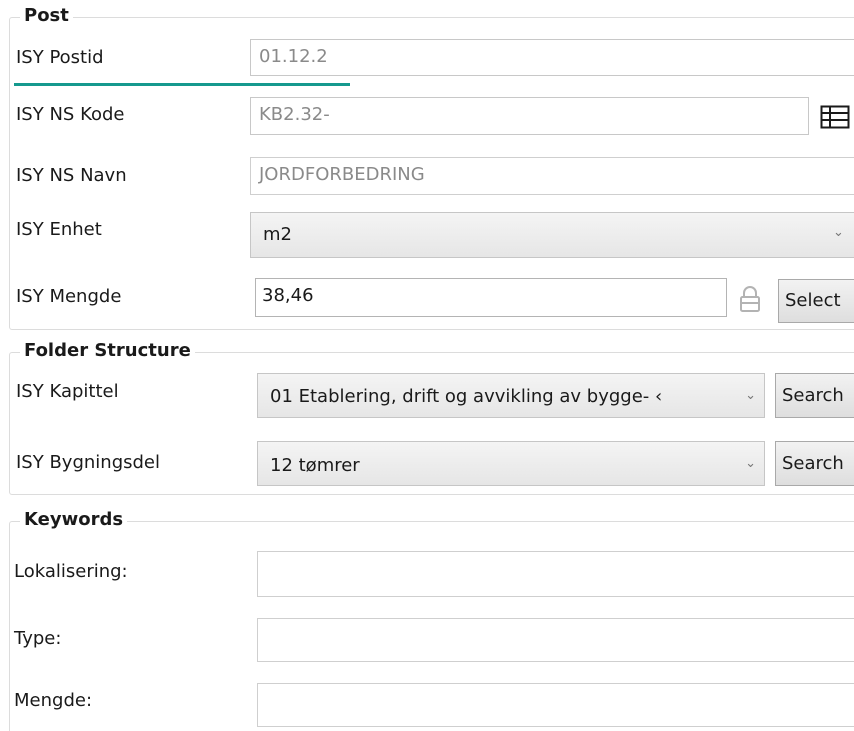  What do you see at coordinates (750, 299) in the screenshot?
I see `lock-icon` at bounding box center [750, 299].